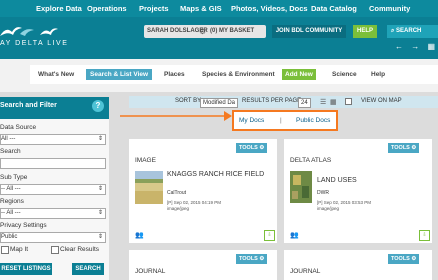 The height and width of the screenshot is (280, 438). I want to click on search-input, so click(53, 163).